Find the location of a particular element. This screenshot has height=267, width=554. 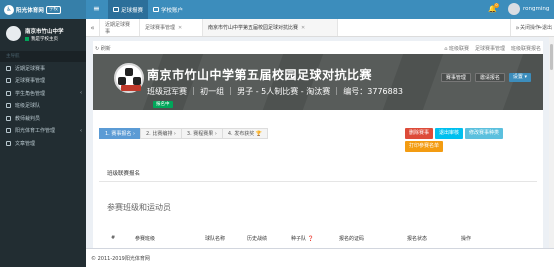

tab-label: 近期足球赛事 is located at coordinates (118, 28).